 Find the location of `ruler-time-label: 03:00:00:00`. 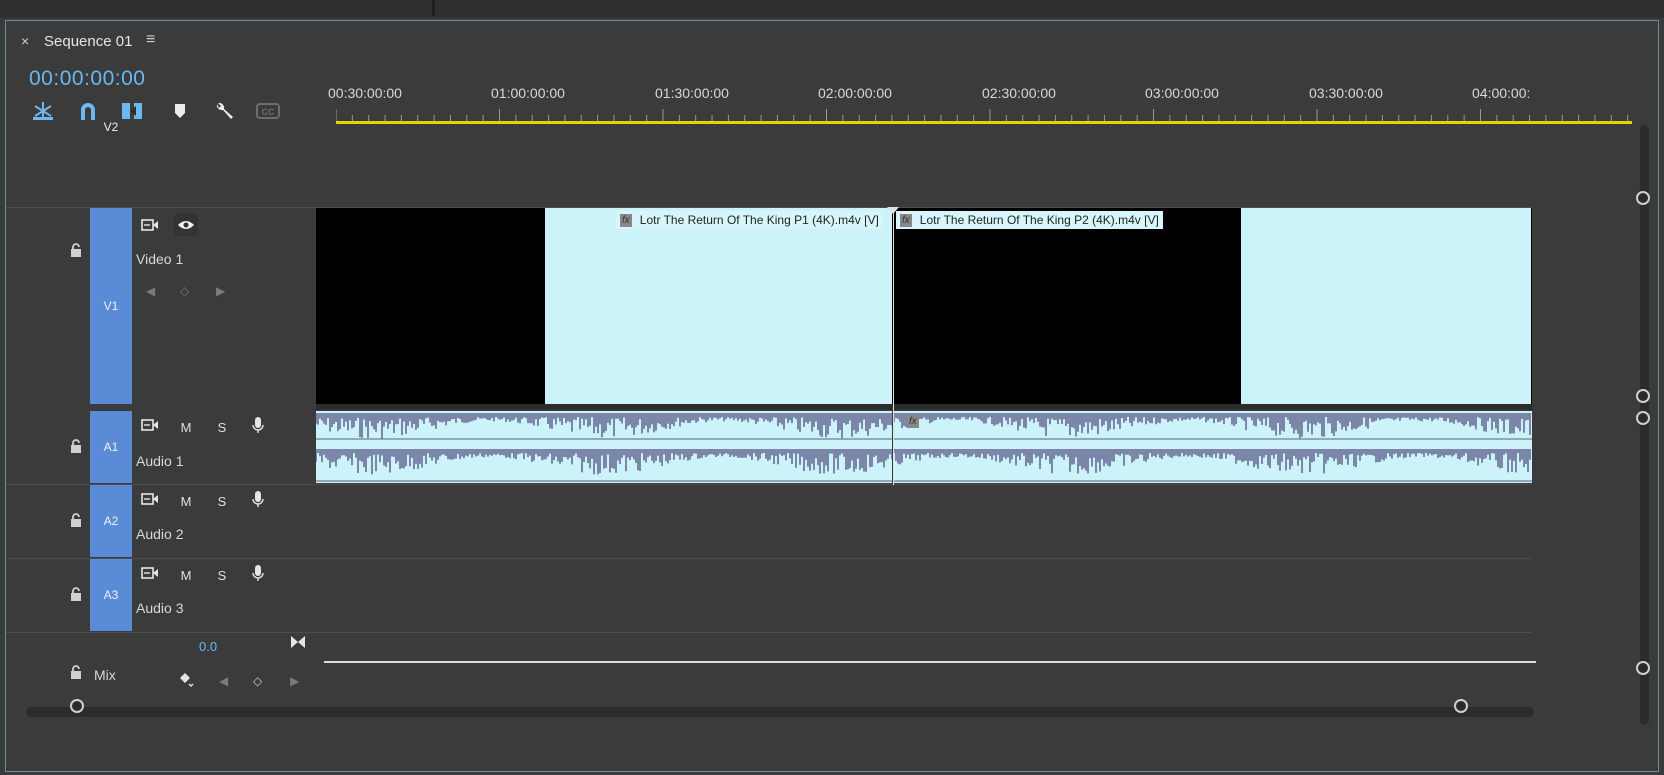

ruler-time-label: 03:00:00:00 is located at coordinates (1182, 93).